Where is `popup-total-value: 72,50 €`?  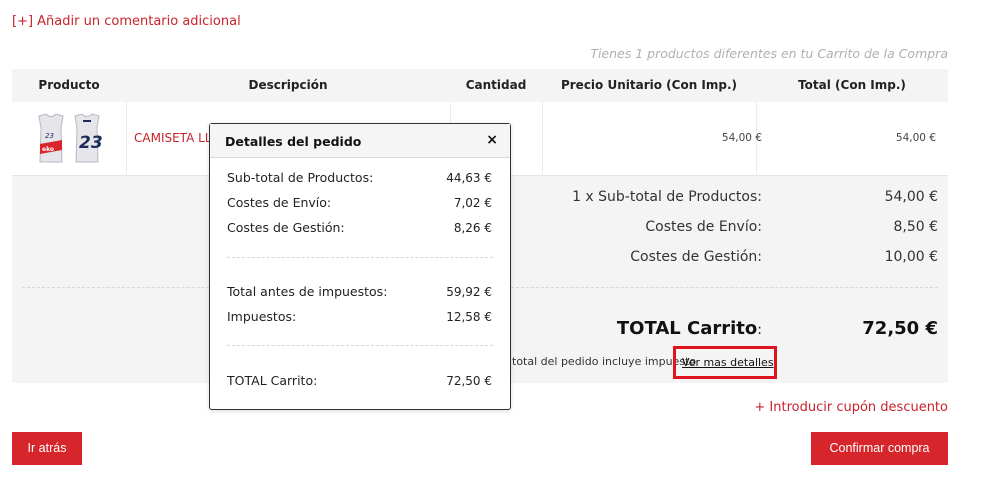
popup-total-value: 72,50 € is located at coordinates (469, 381).